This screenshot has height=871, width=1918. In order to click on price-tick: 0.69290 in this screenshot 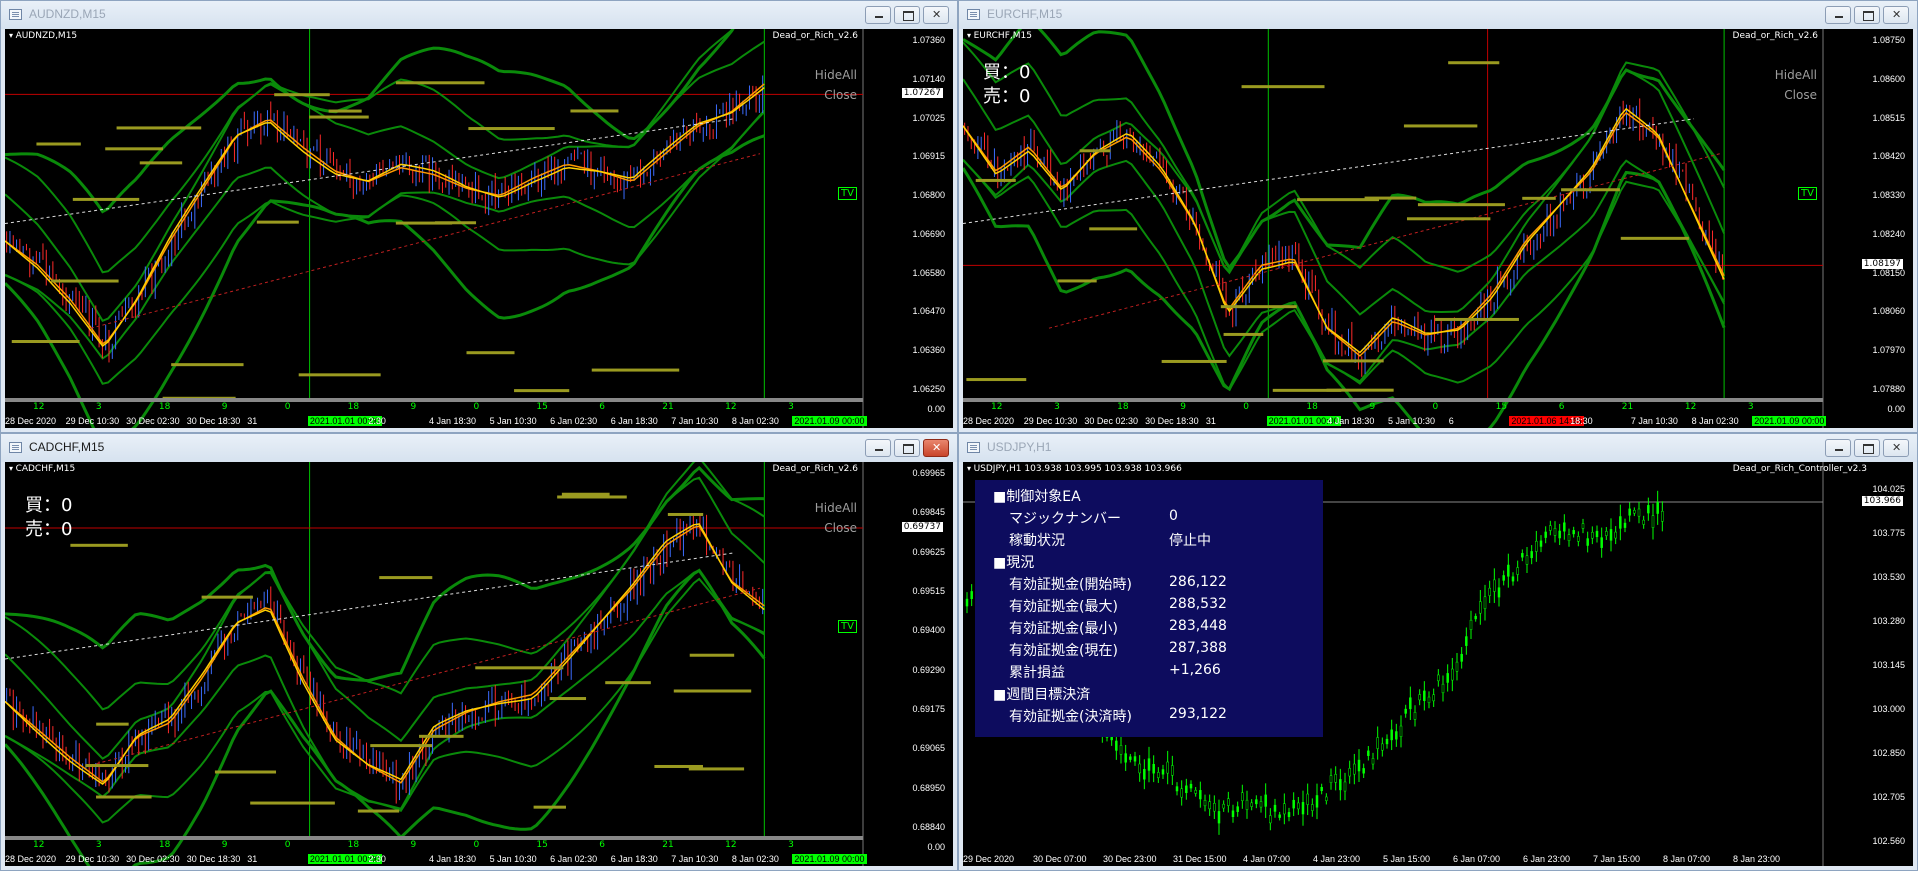, I will do `click(928, 669)`.